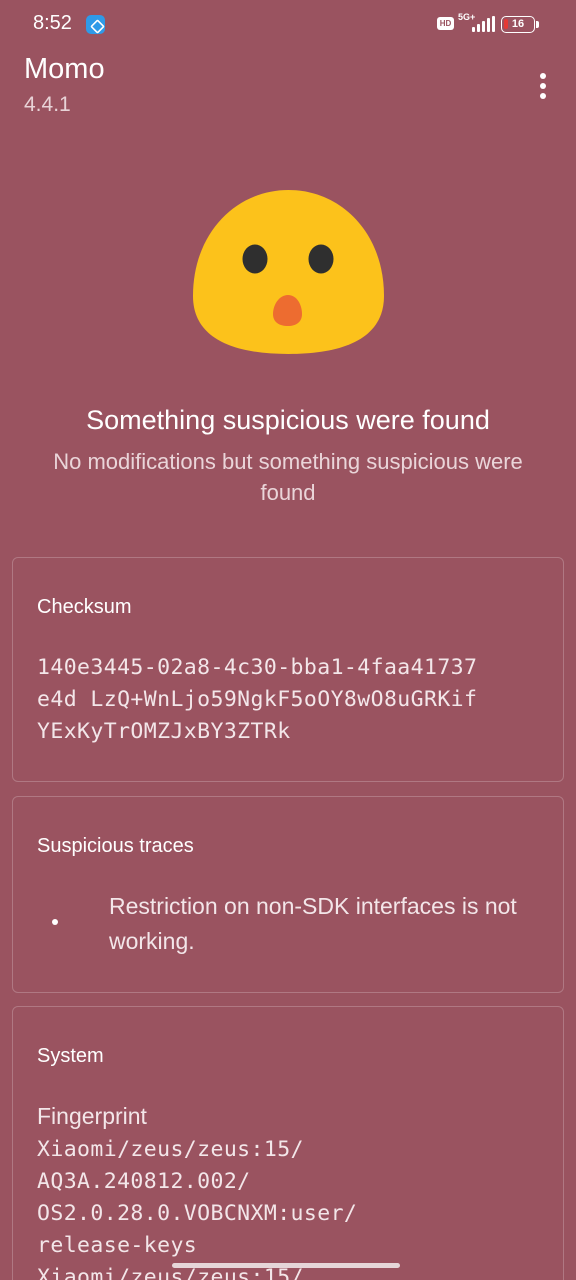 The height and width of the screenshot is (1280, 576). I want to click on checksum-title: Checksum, so click(84, 607).